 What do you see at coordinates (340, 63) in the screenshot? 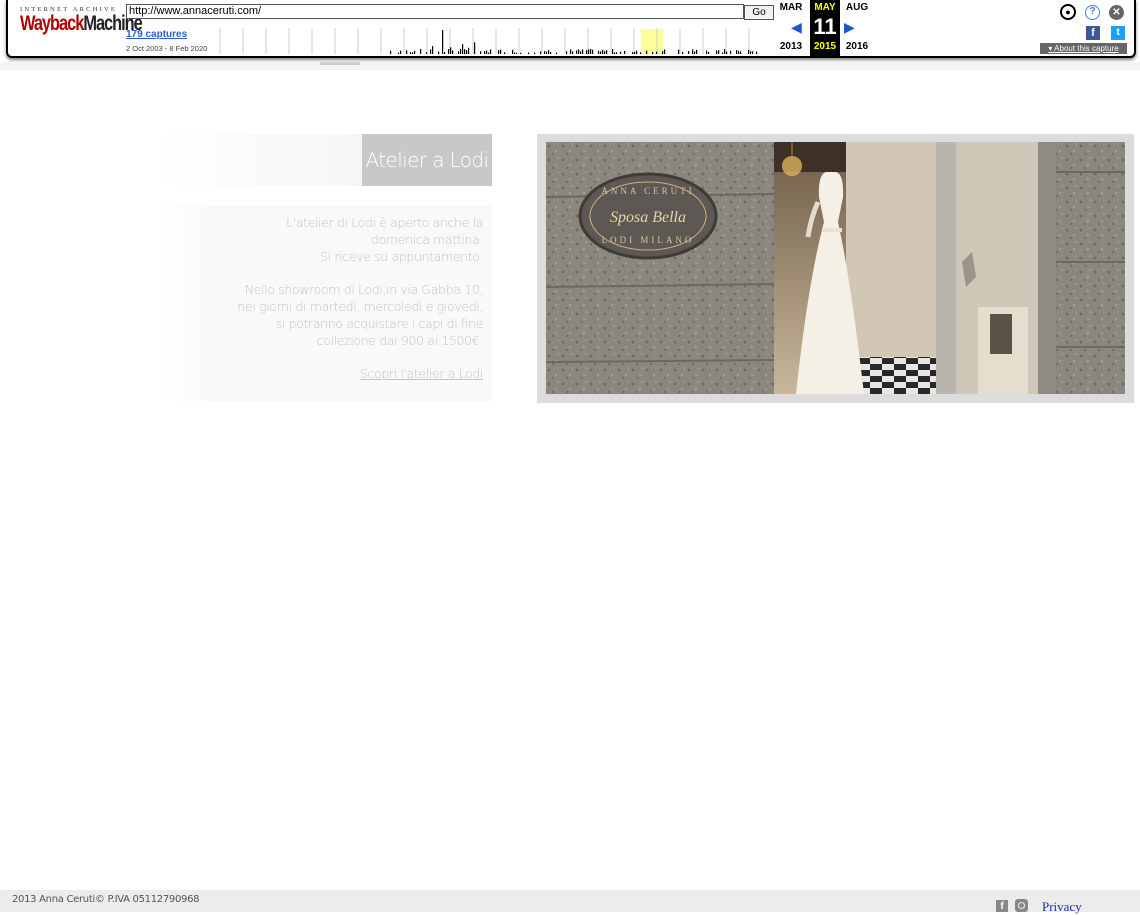
I see `header-tab-indicator` at bounding box center [340, 63].